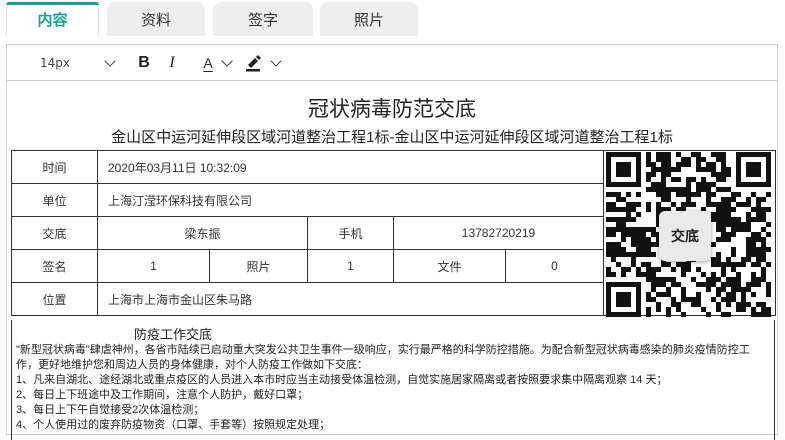 The width and height of the screenshot is (785, 440). What do you see at coordinates (156, 19) in the screenshot?
I see `tab-materials: 资料` at bounding box center [156, 19].